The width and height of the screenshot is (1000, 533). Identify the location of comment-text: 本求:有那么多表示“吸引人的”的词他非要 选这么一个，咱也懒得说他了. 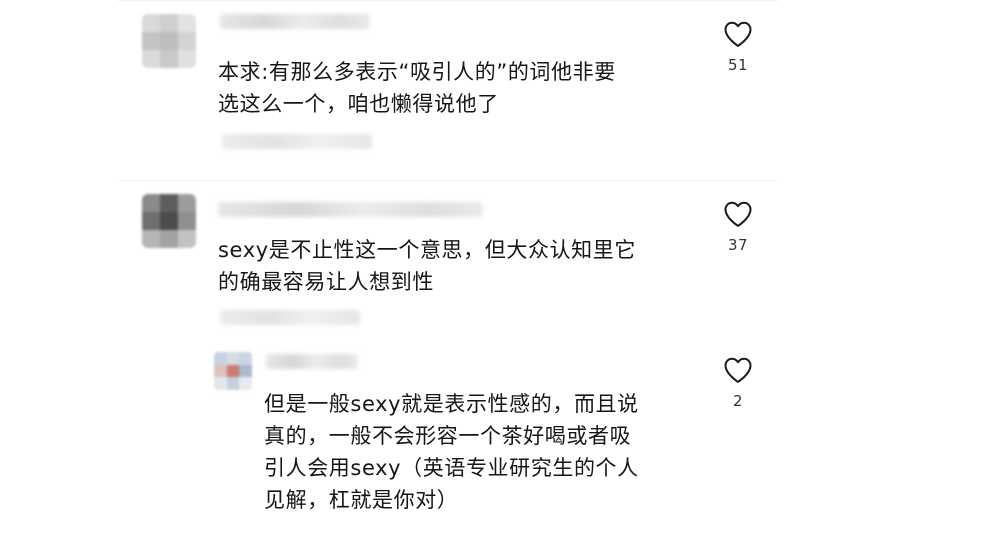
(417, 88).